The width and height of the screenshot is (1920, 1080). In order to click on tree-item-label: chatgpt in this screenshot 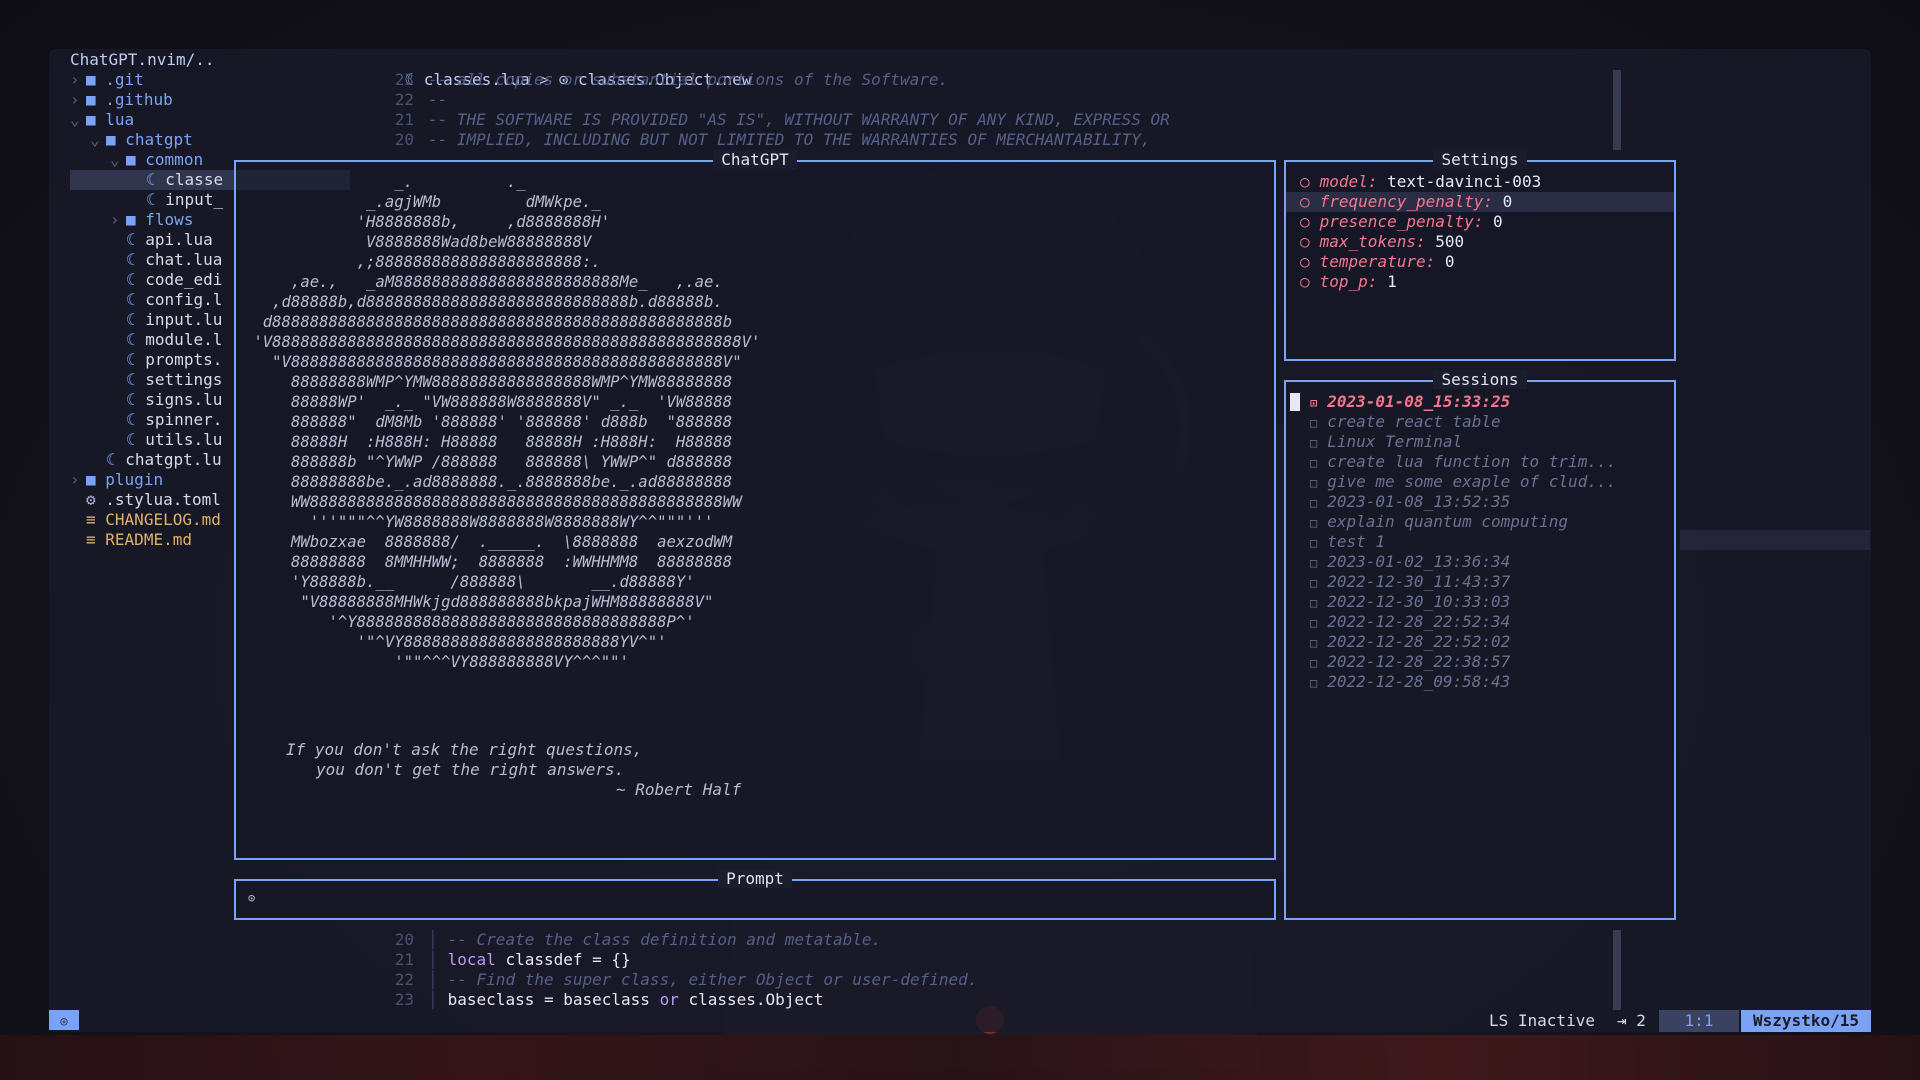, I will do `click(159, 139)`.